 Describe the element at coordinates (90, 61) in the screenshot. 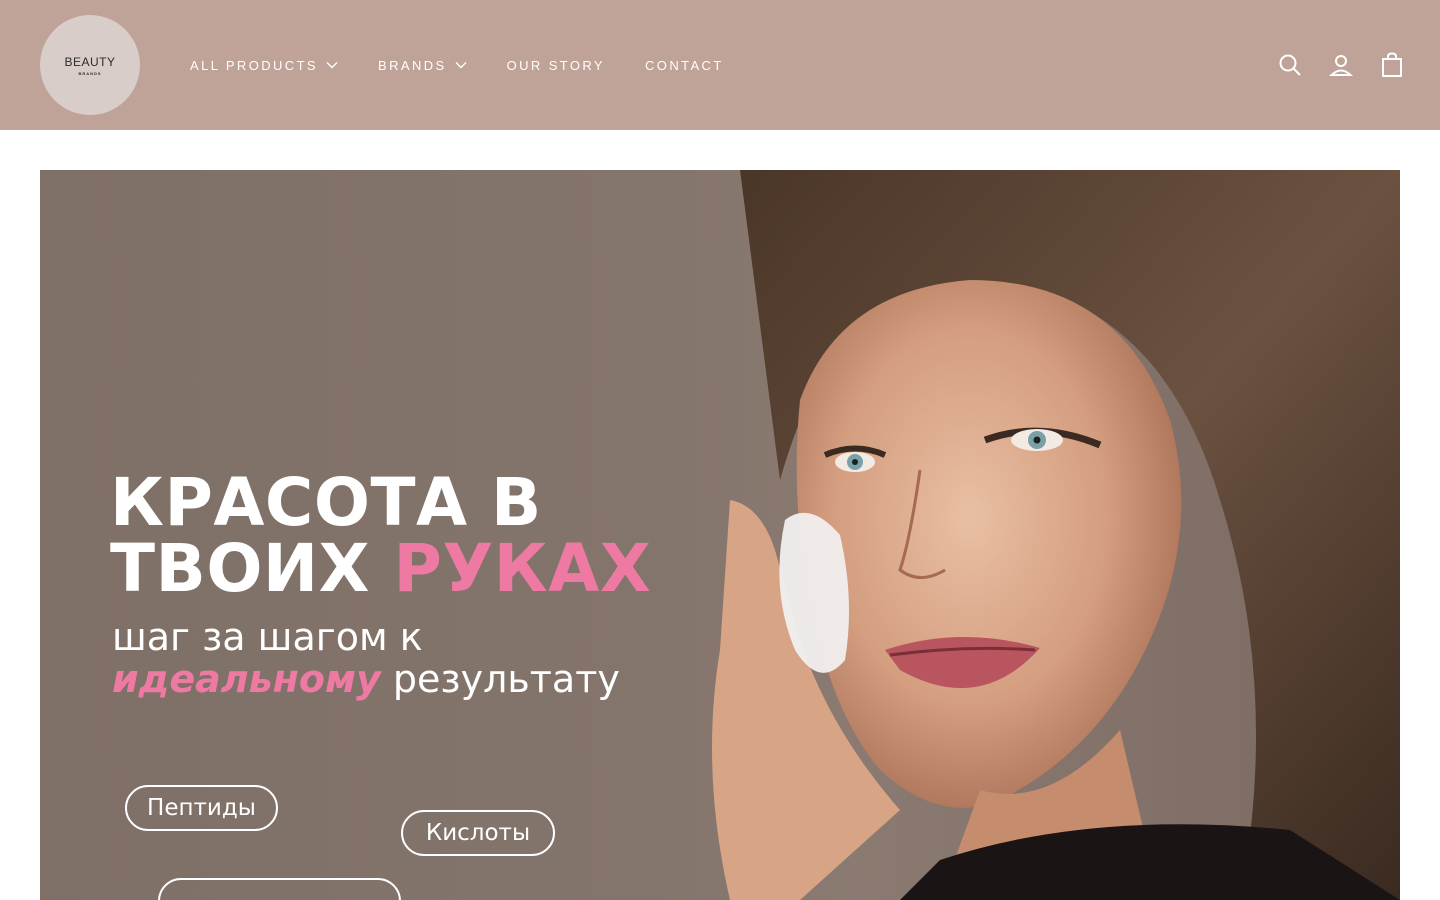

I see `logo-text: BEAUTY` at that location.